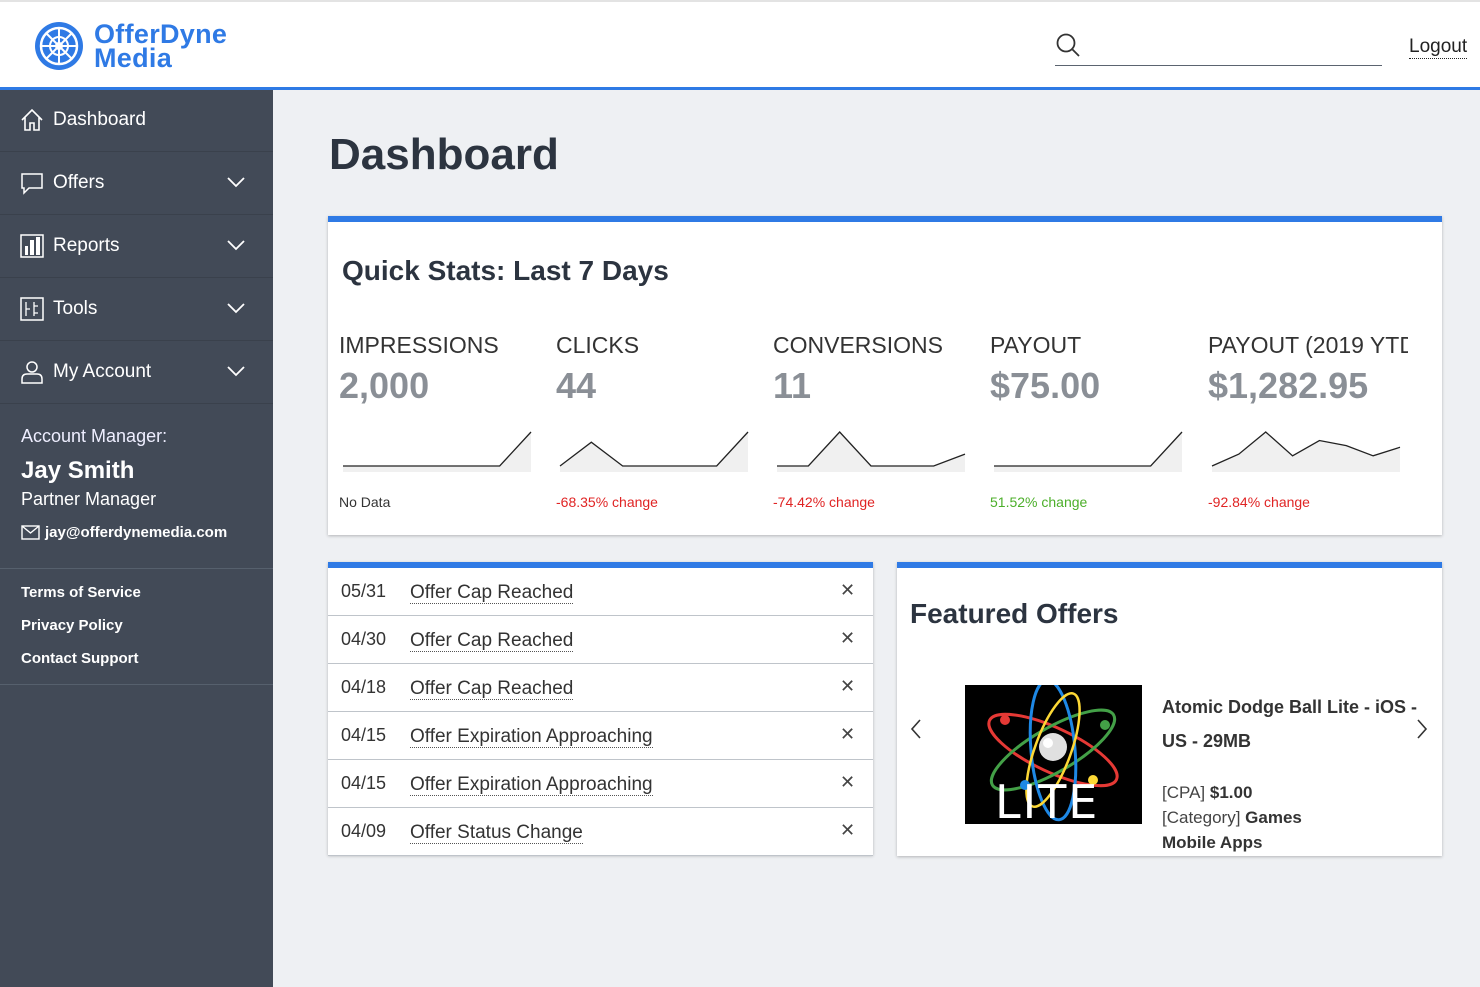 The width and height of the screenshot is (1480, 987). Describe the element at coordinates (72, 625) in the screenshot. I see `privacy-policy-link: Privacy Policy` at that location.